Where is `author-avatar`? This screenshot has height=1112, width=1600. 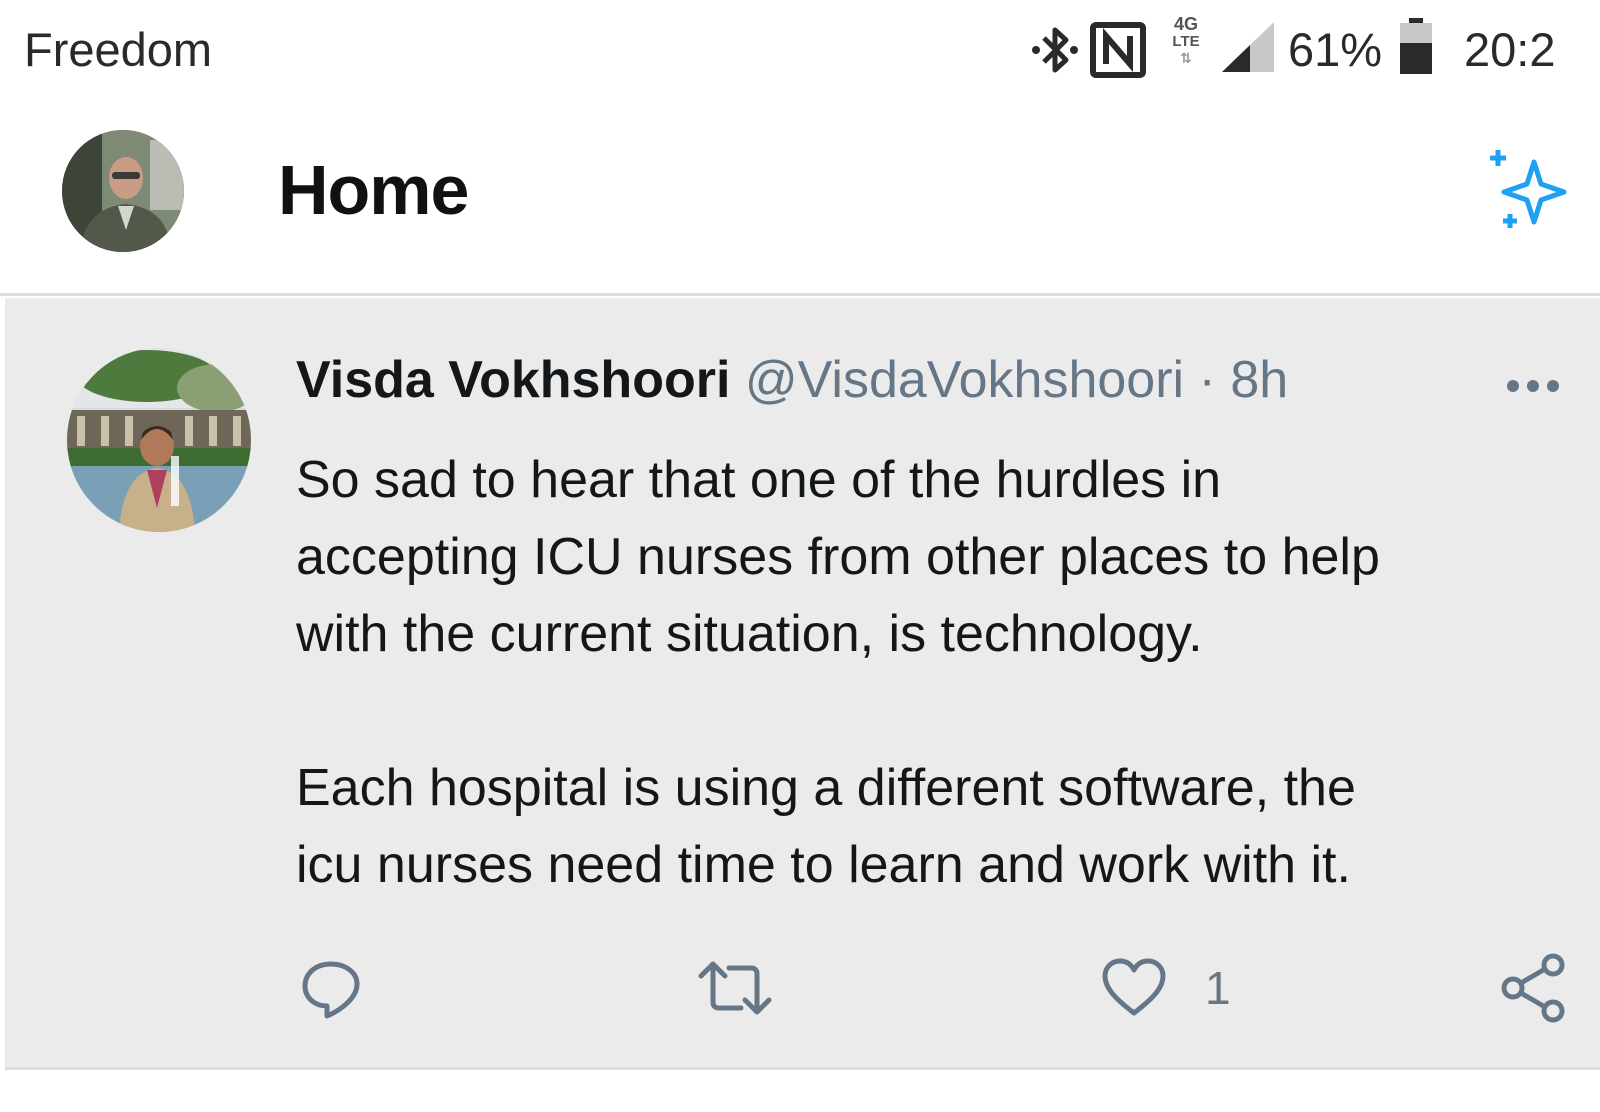 author-avatar is located at coordinates (159, 440).